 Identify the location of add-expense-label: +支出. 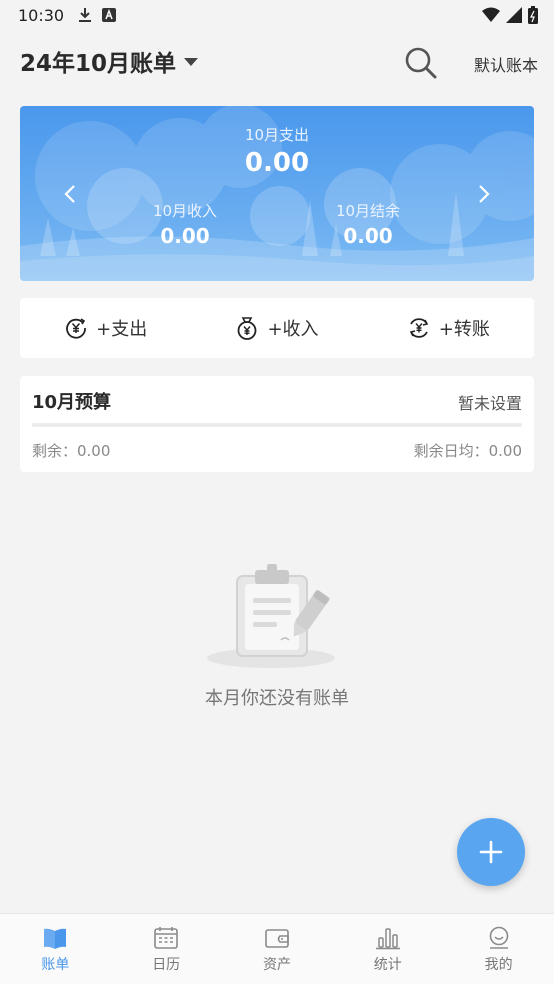
(122, 329).